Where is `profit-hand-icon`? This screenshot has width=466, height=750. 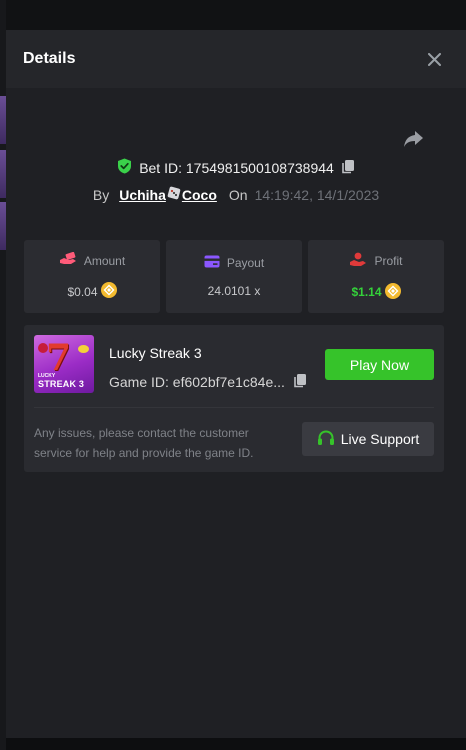 profit-hand-icon is located at coordinates (358, 261).